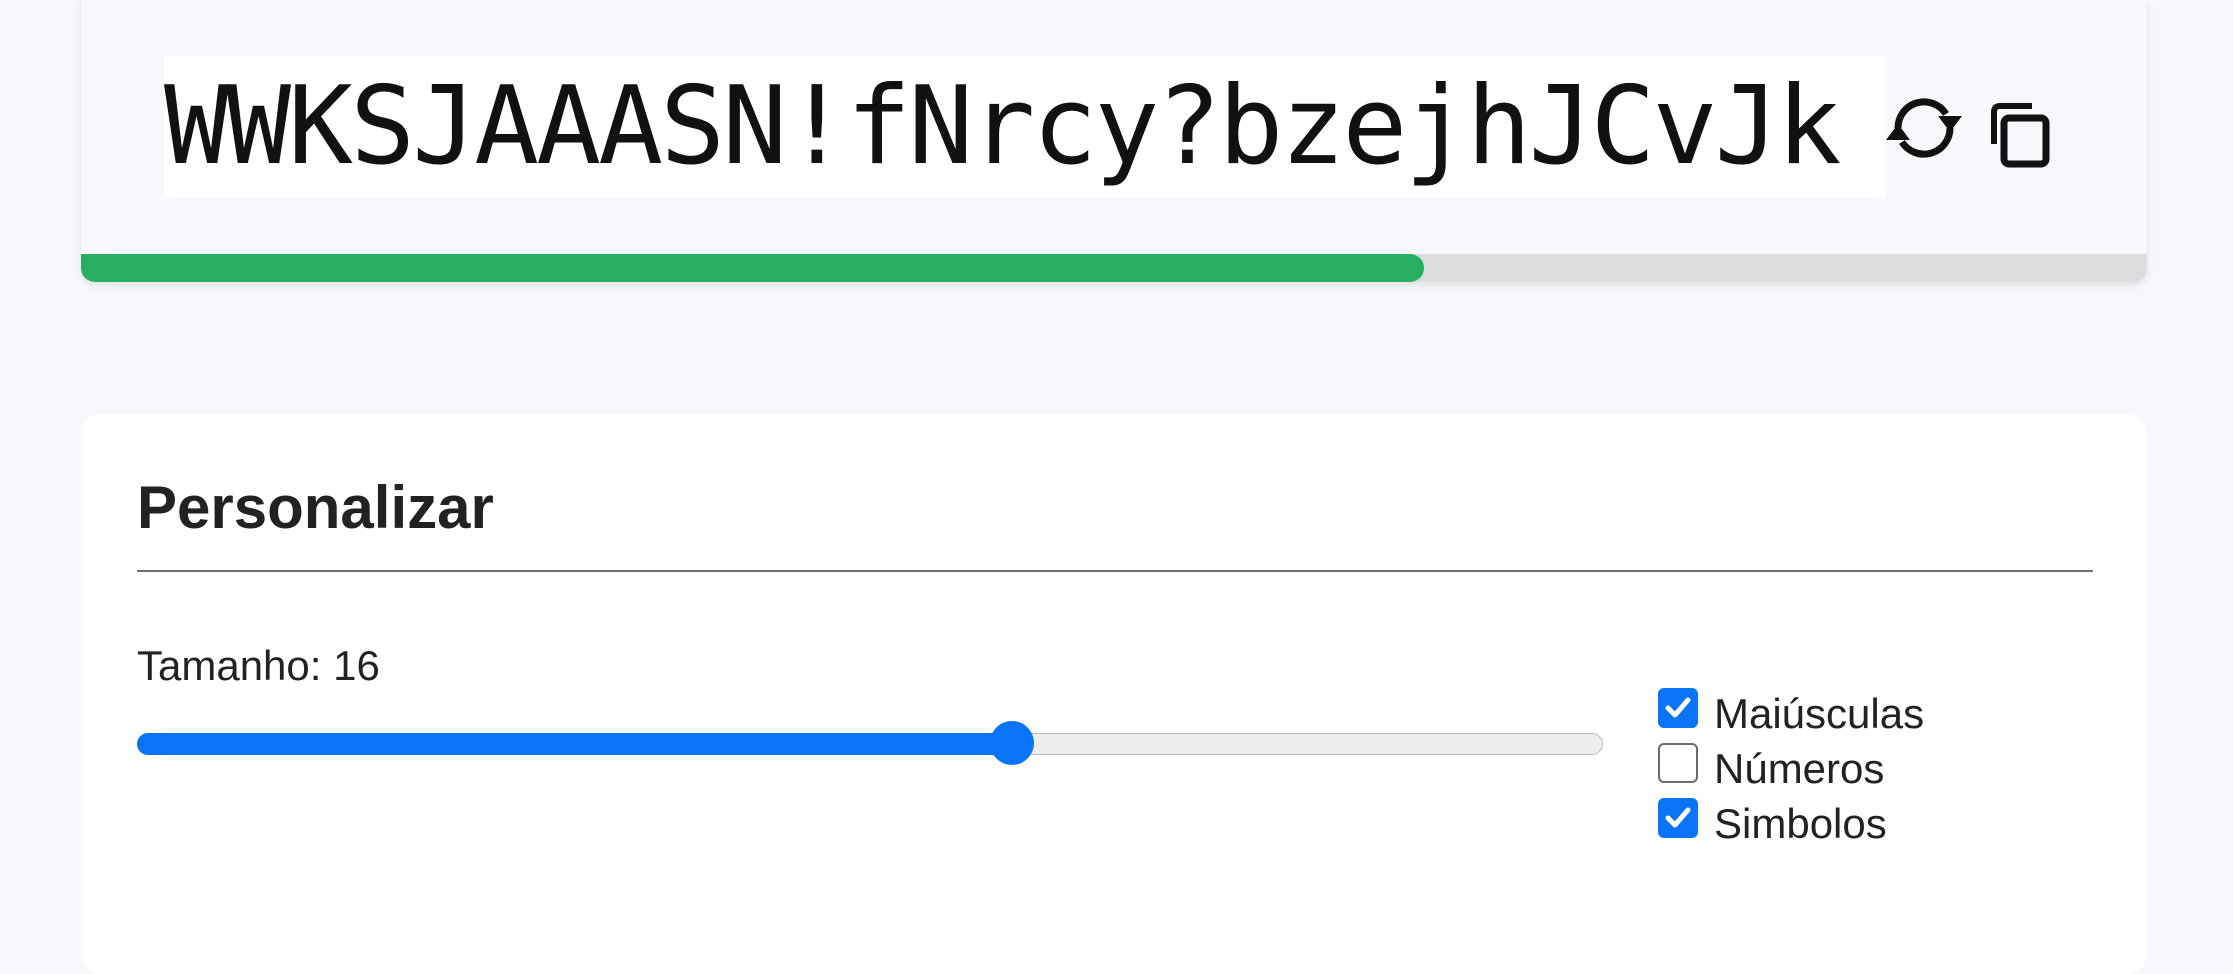  What do you see at coordinates (258, 665) in the screenshot?
I see `length-label: Tamanho: 16` at bounding box center [258, 665].